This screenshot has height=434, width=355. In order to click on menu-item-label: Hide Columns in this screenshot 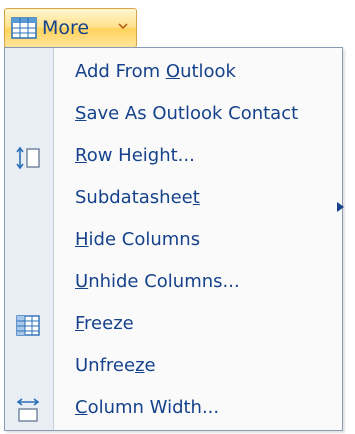, I will do `click(138, 239)`.